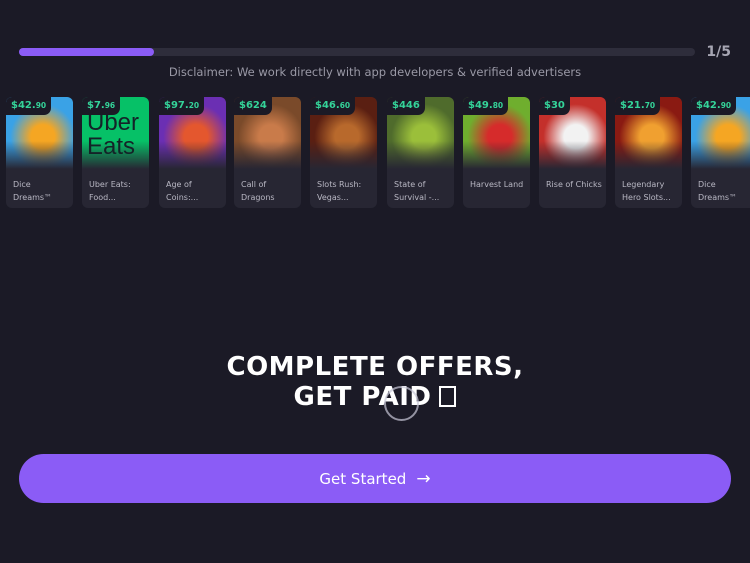 This screenshot has height=563, width=750. I want to click on offer-title: Rise of Chicks, so click(574, 184).